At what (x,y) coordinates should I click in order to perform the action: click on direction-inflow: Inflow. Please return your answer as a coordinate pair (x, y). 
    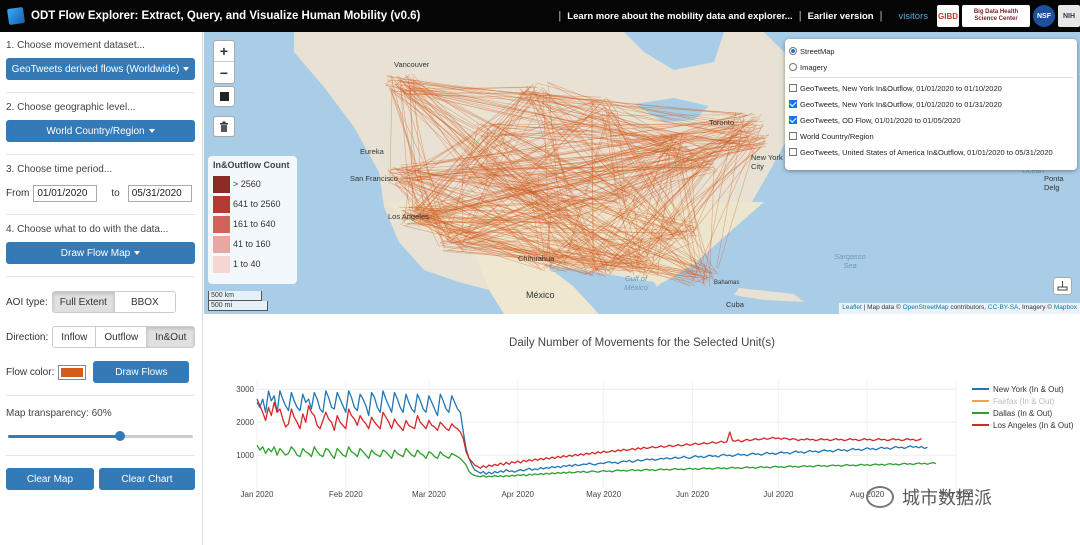
    Looking at the image, I should click on (75, 337).